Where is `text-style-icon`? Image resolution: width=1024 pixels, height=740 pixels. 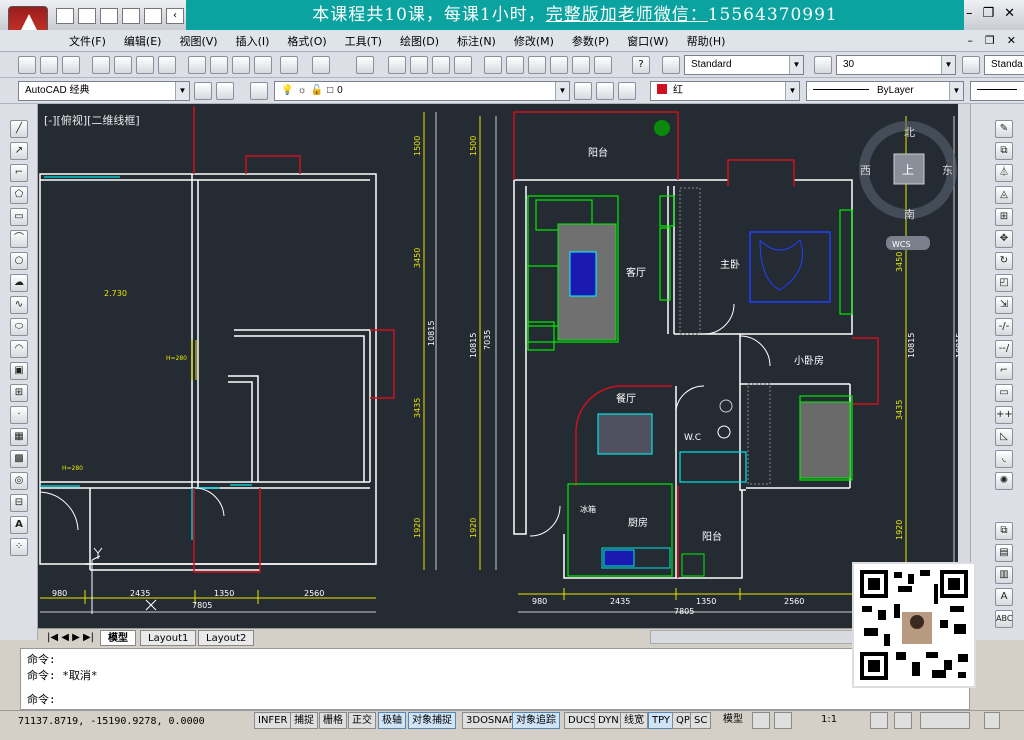
text-style-icon is located at coordinates (671, 65).